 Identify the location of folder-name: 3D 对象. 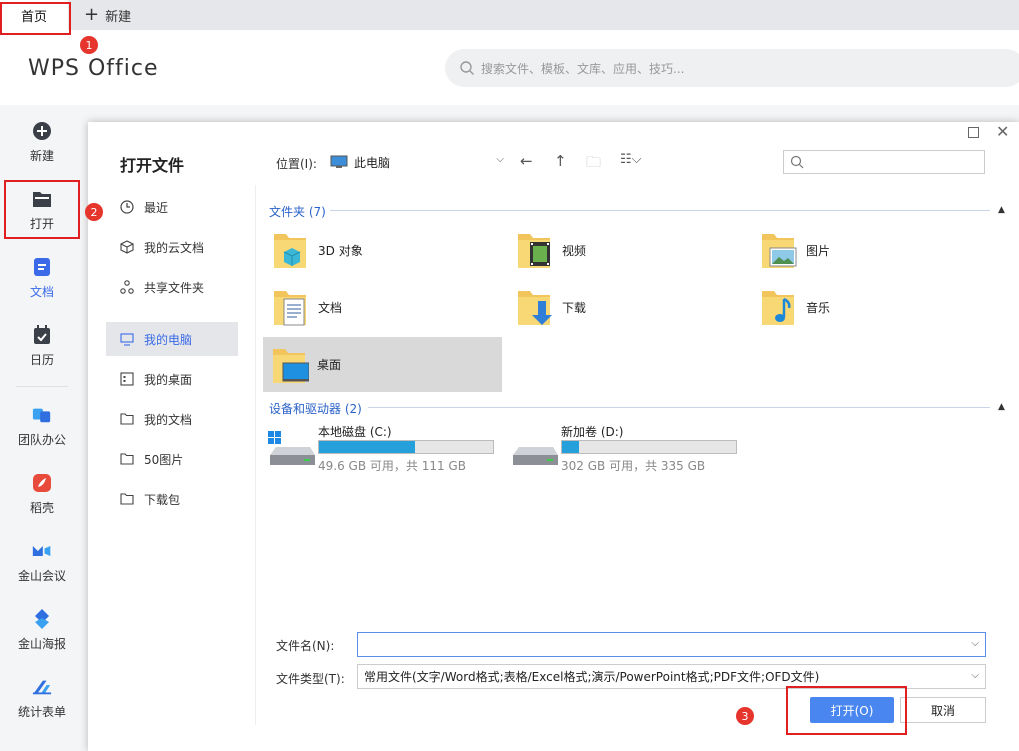
(340, 250).